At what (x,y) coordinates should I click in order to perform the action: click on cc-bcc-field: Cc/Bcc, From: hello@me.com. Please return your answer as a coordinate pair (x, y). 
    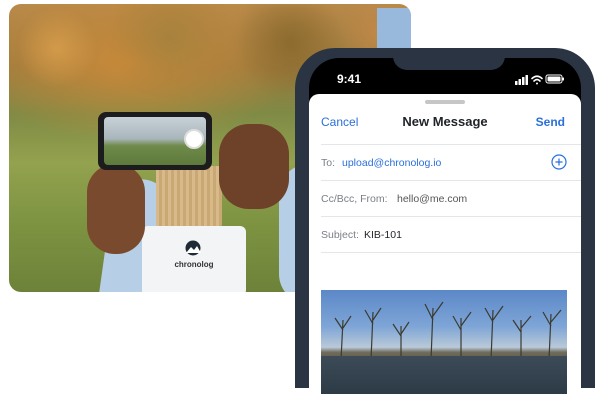
    Looking at the image, I should click on (451, 198).